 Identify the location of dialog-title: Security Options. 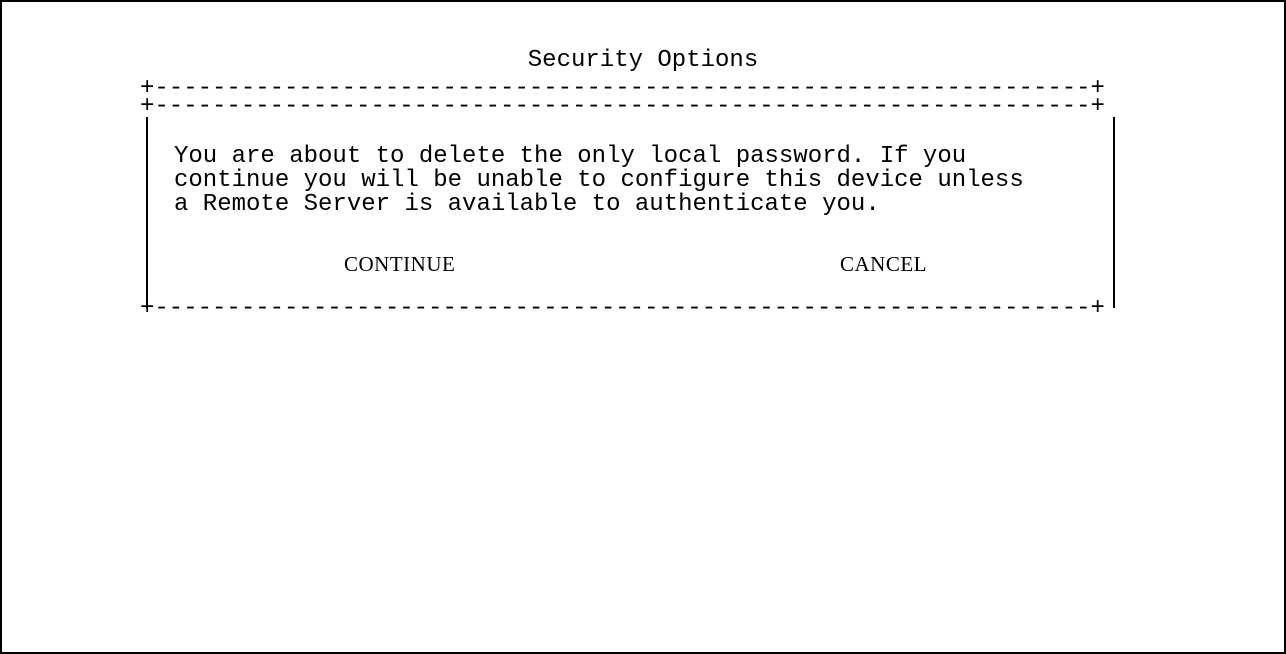
(643, 60).